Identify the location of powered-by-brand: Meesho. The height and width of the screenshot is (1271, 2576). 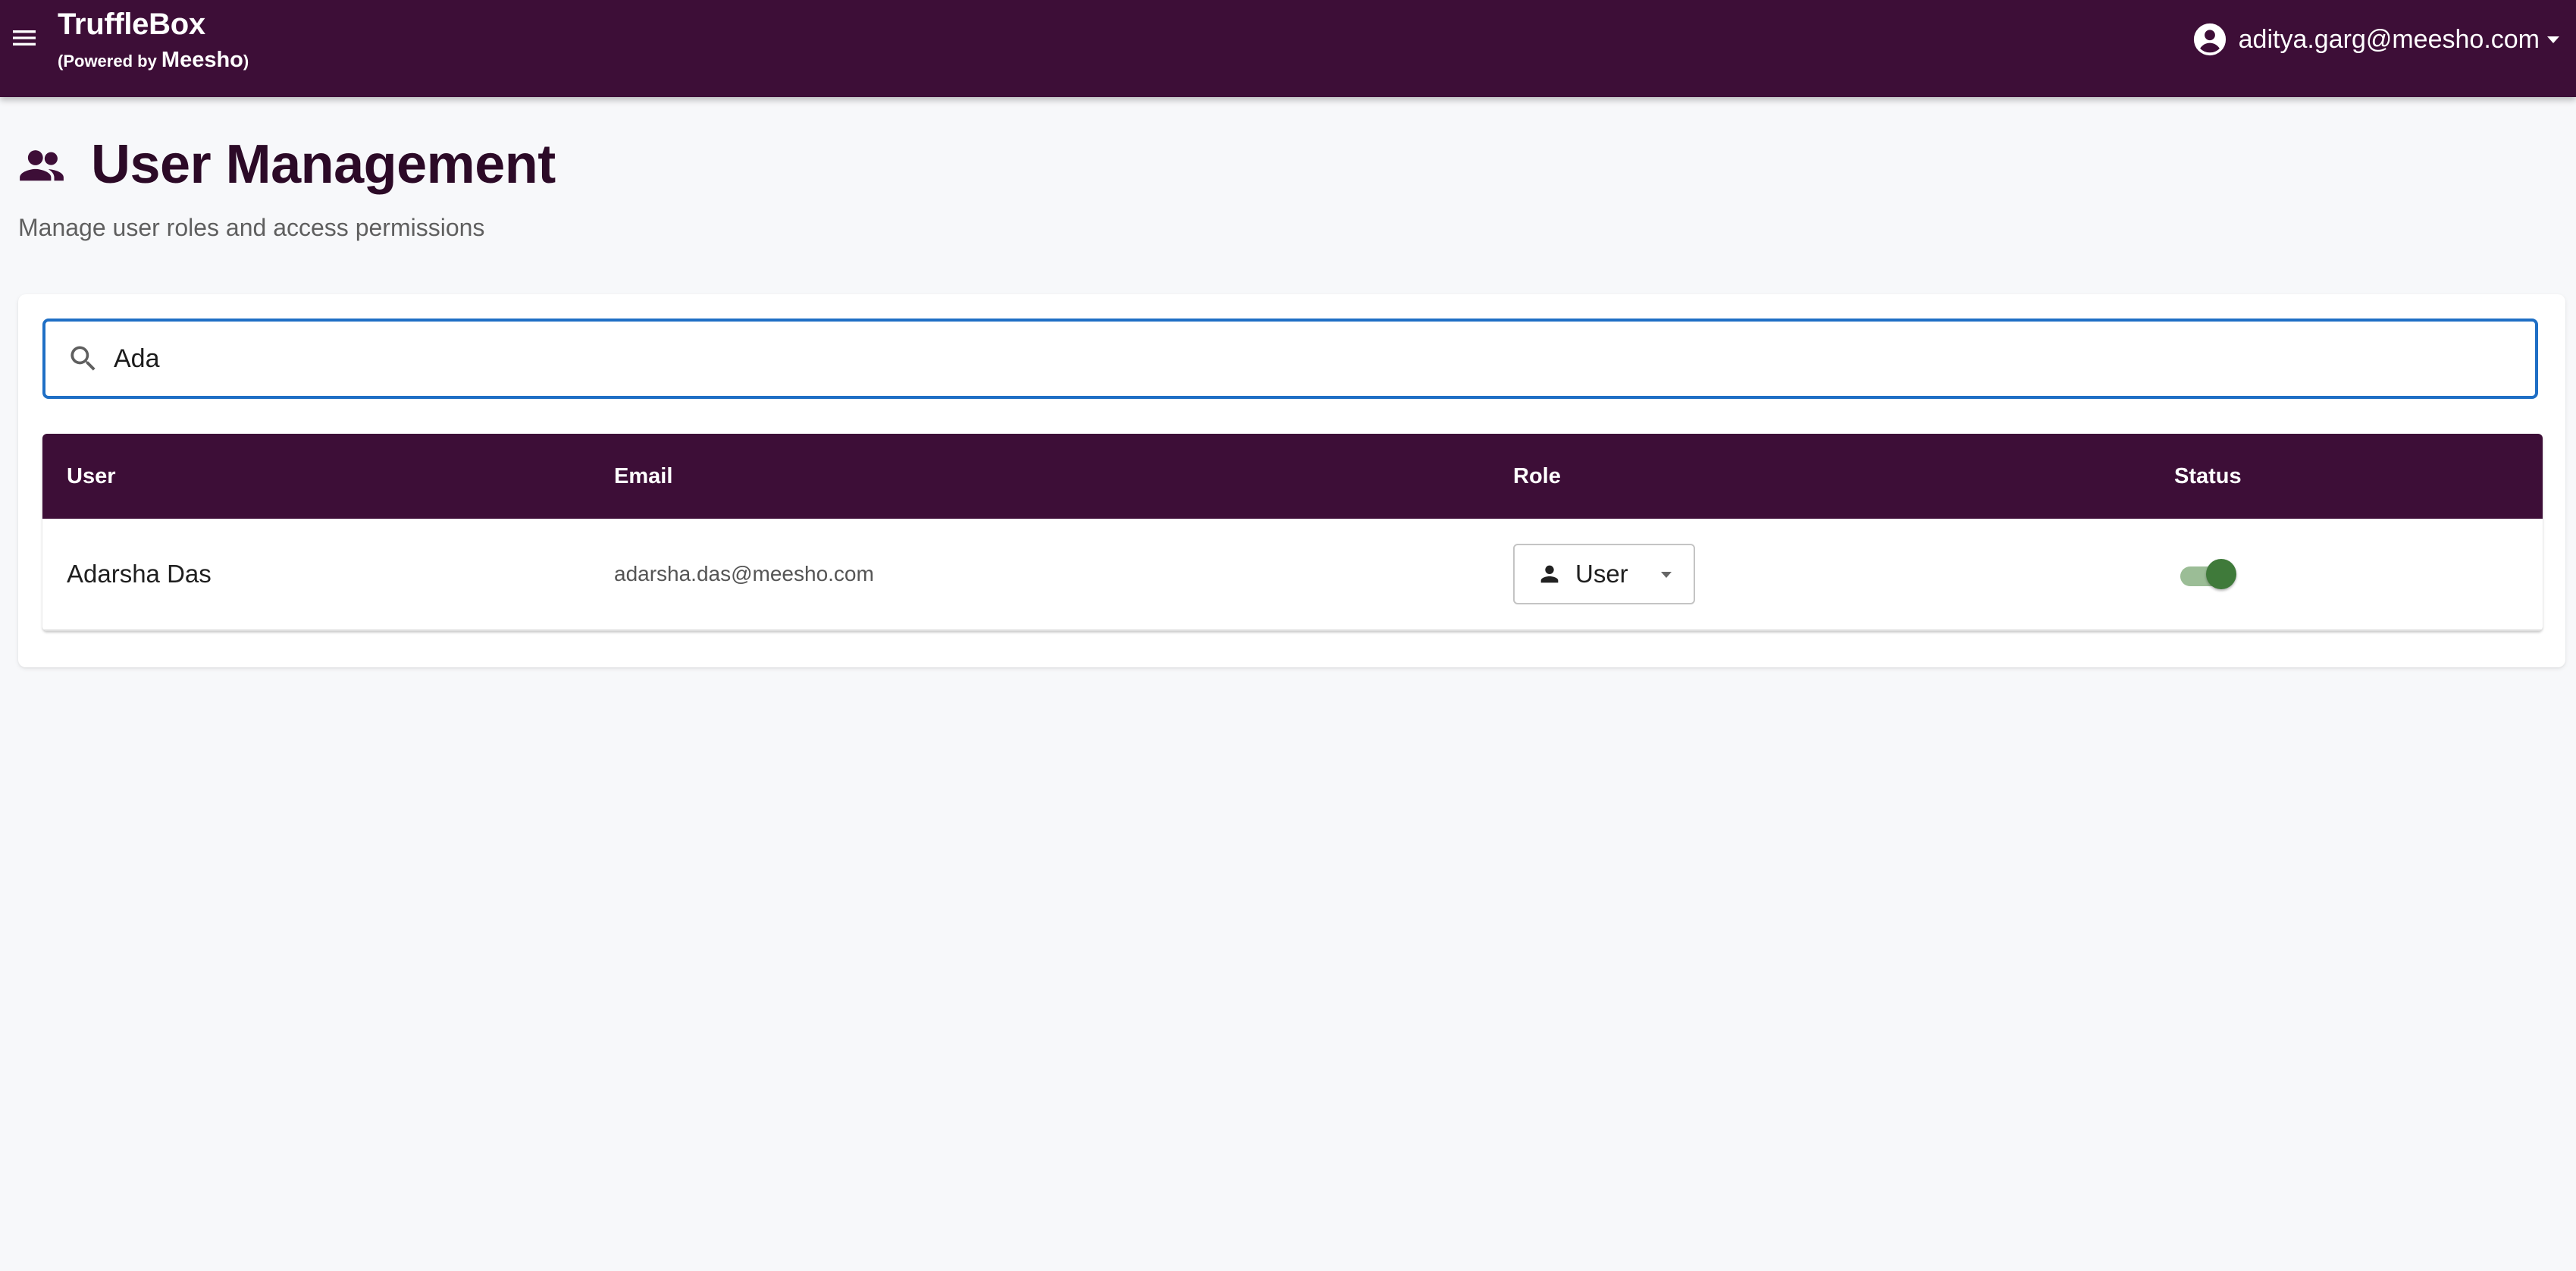
(202, 60).